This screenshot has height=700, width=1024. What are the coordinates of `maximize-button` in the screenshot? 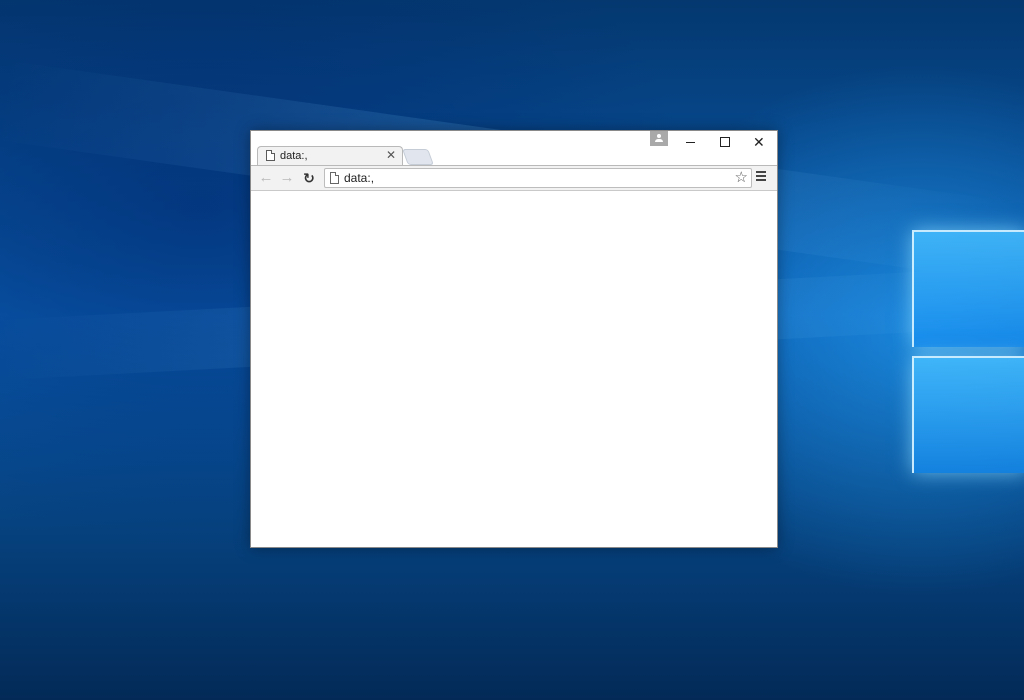 It's located at (724, 142).